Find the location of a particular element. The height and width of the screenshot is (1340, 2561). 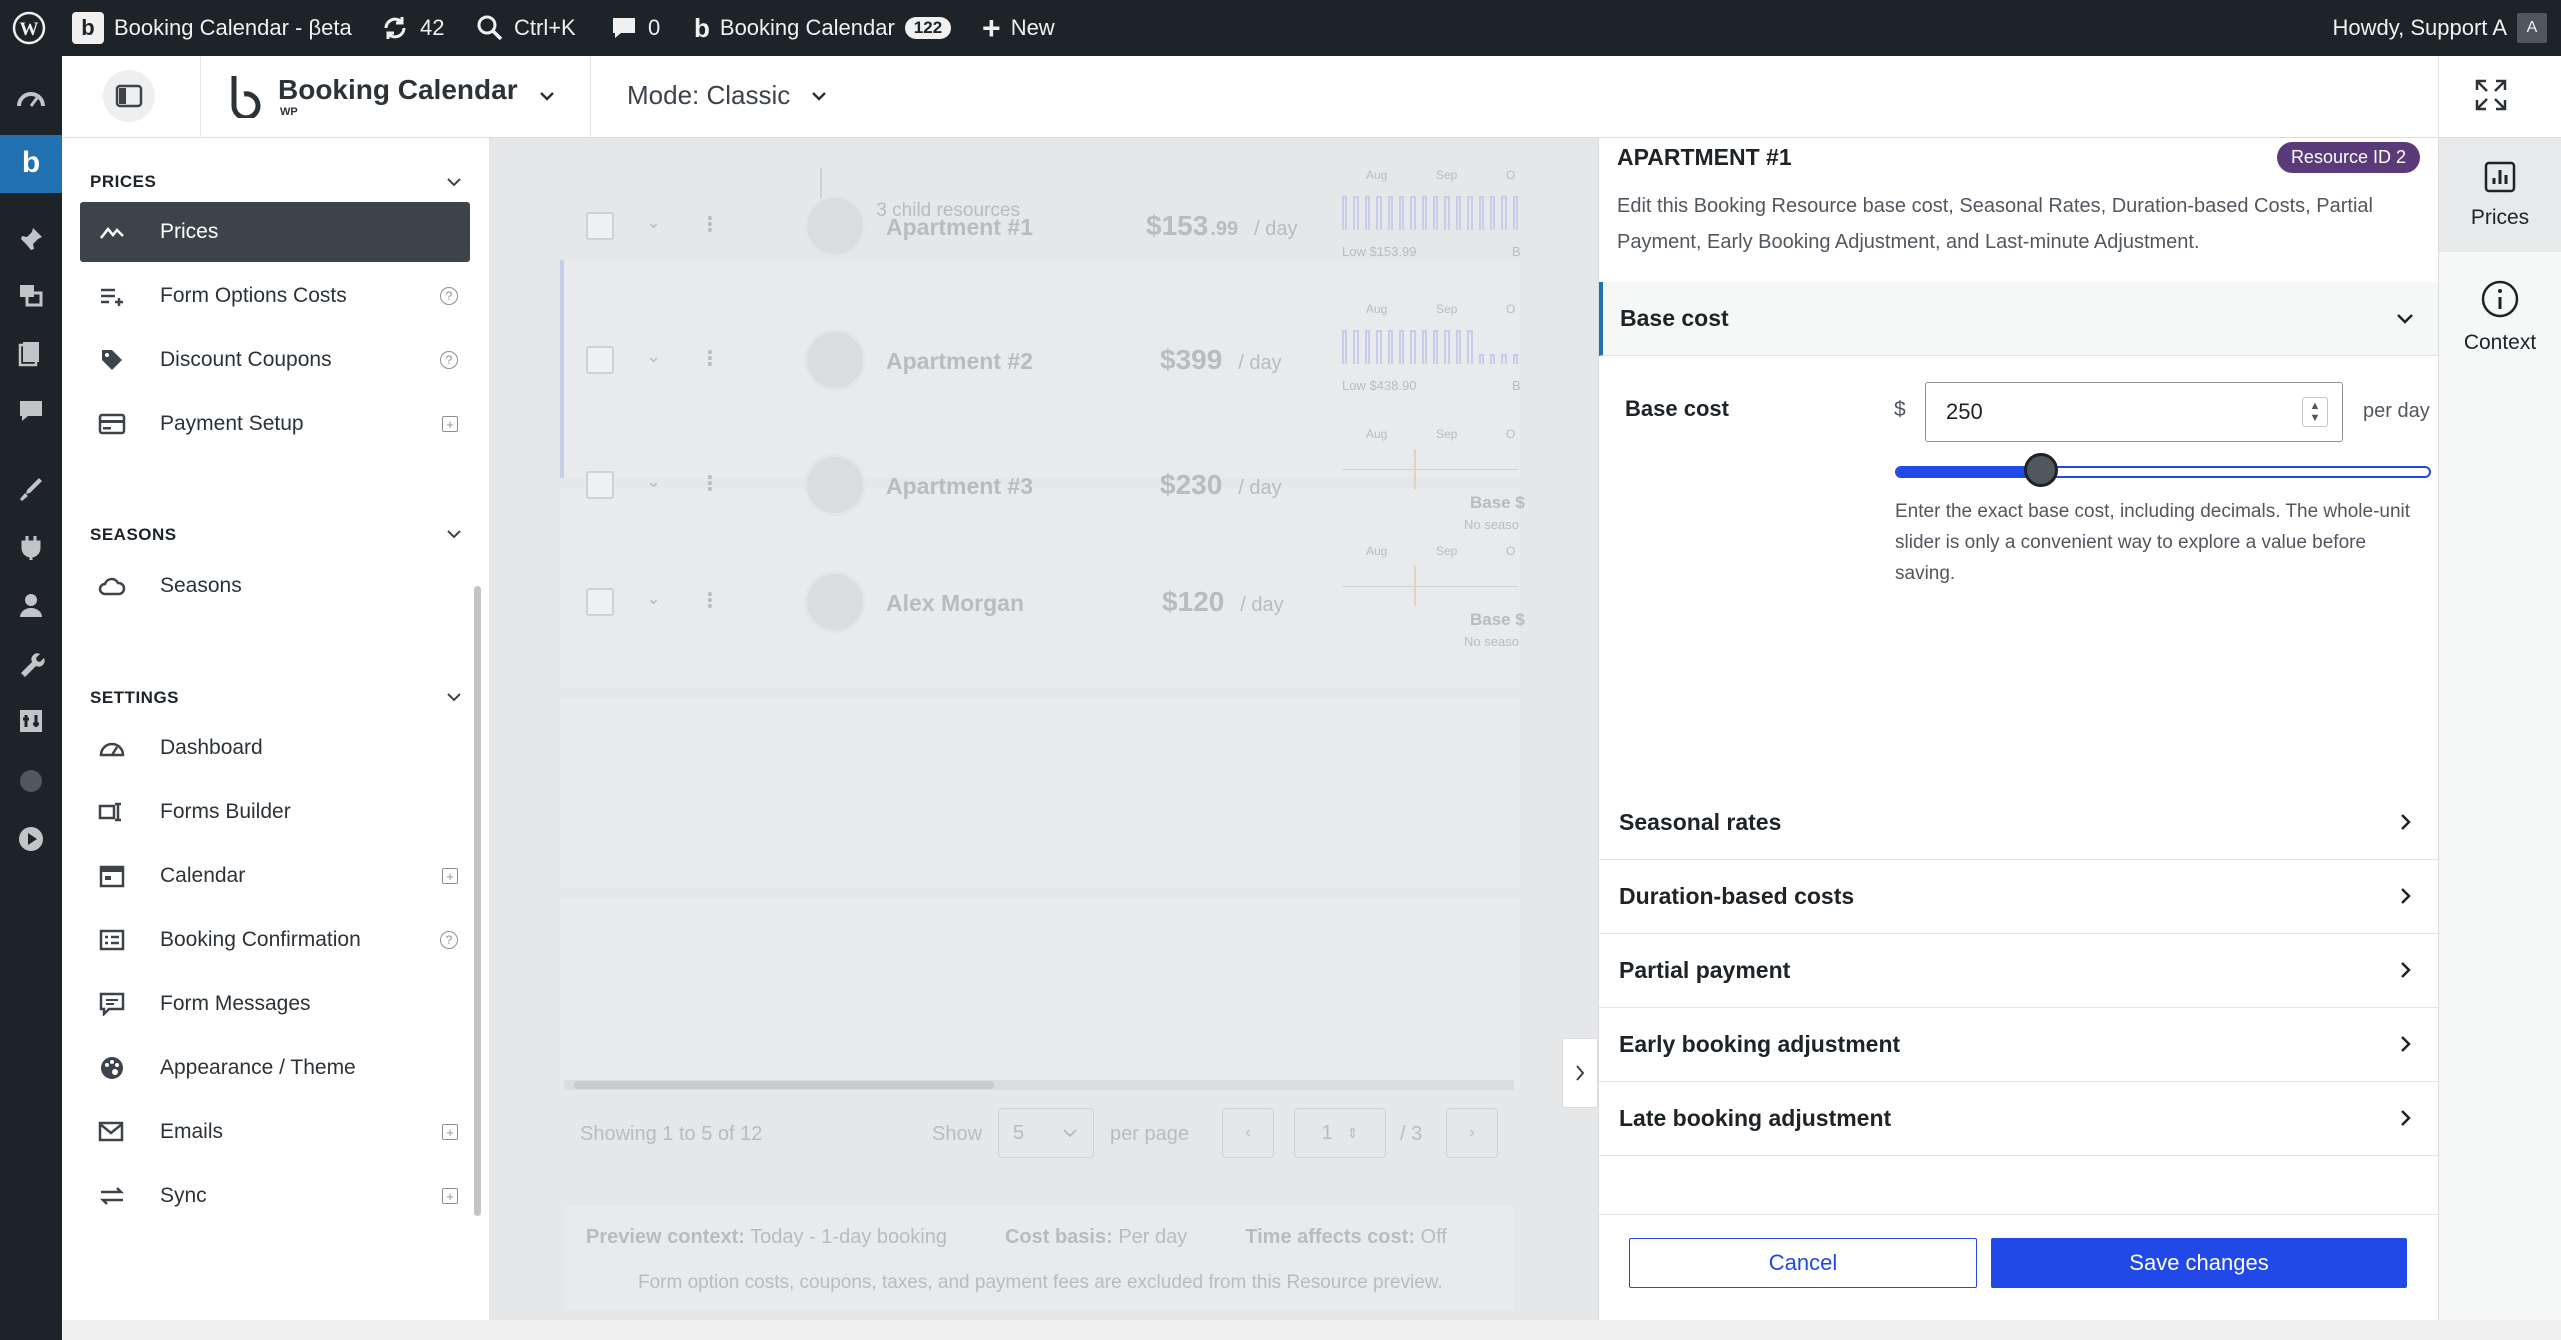

base-cost-slider is located at coordinates (2163, 470).